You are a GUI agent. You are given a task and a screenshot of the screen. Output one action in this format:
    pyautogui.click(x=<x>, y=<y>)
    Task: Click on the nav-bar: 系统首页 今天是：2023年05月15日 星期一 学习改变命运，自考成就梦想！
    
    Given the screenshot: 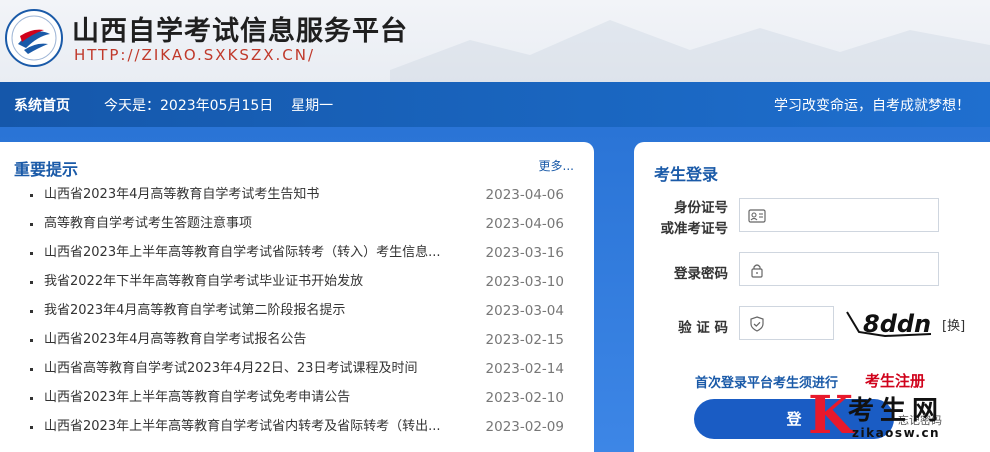 What is the action you would take?
    pyautogui.click(x=495, y=104)
    